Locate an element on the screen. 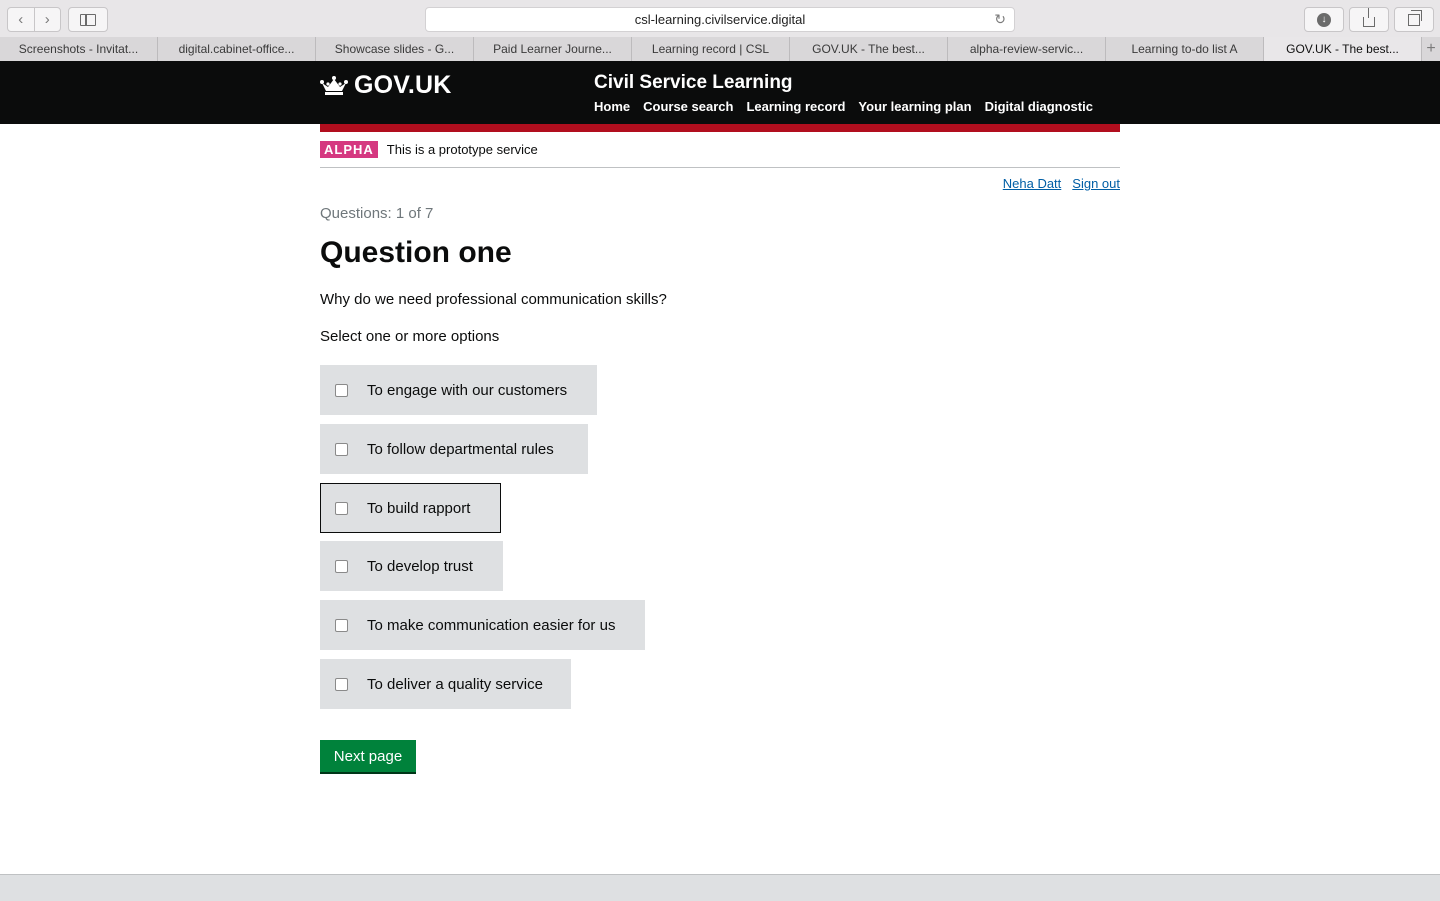 The image size is (1440, 901). question-progress: Questions: 1 of 7 is located at coordinates (377, 213).